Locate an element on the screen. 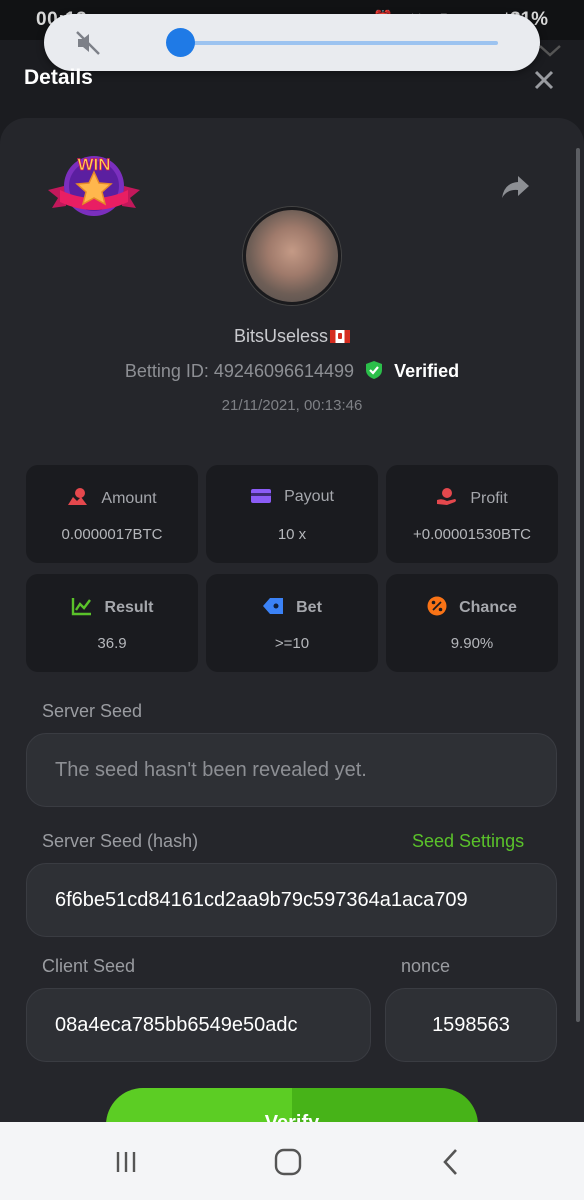 Image resolution: width=584 pixels, height=1200 pixels. stat-amount: Amount 0.0000017BTC is located at coordinates (112, 514).